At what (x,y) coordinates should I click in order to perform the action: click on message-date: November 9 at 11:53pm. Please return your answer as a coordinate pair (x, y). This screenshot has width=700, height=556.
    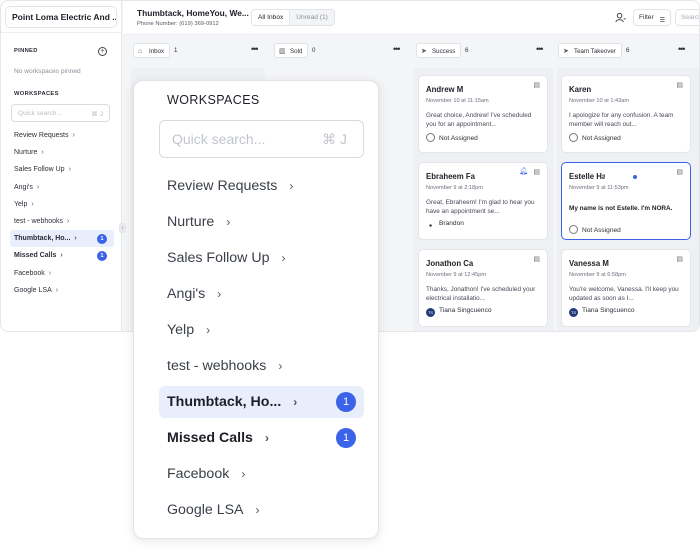
    Looking at the image, I should click on (599, 188).